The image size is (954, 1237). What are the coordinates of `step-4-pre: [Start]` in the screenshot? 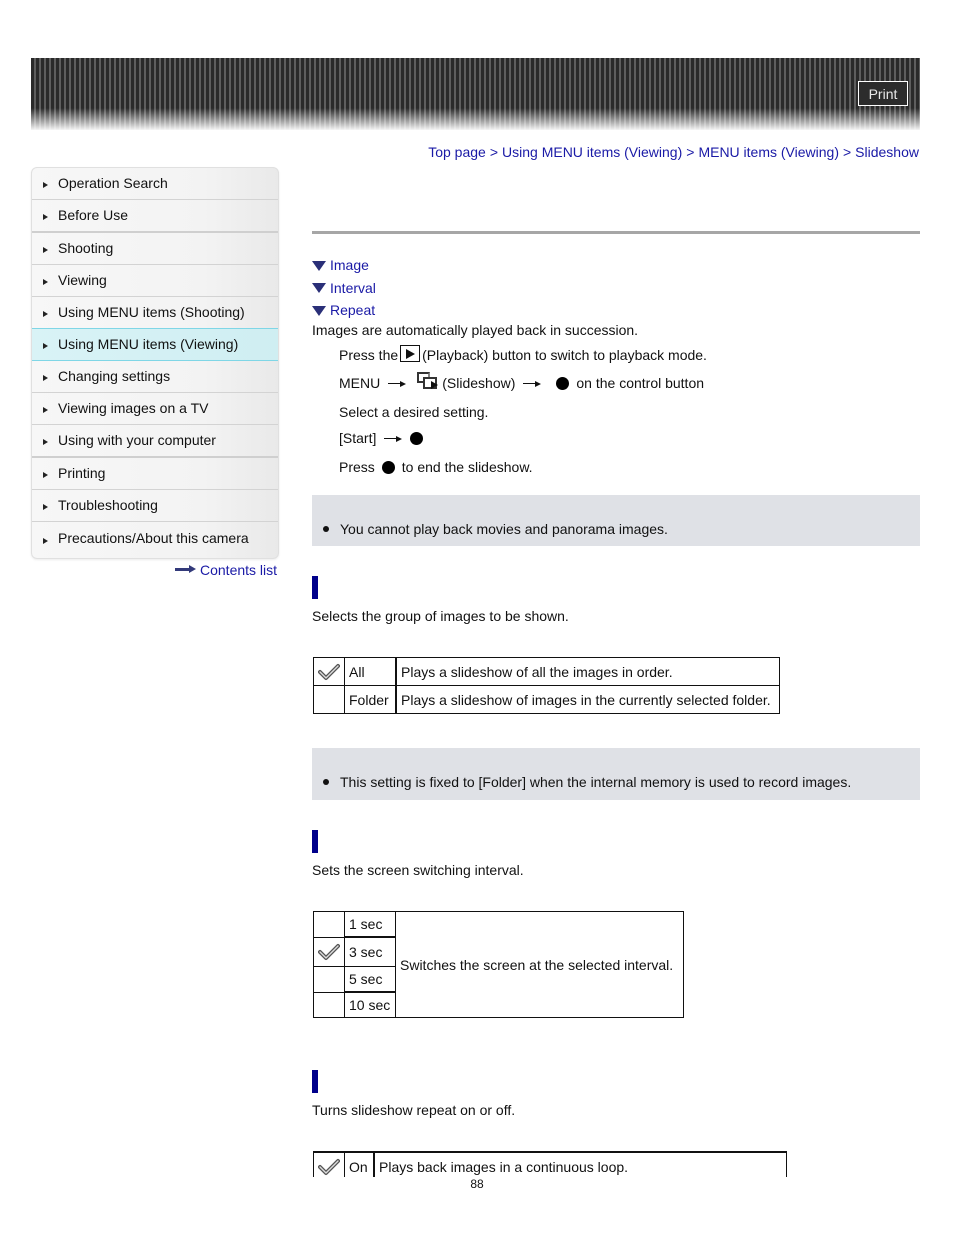 It's located at (358, 438).